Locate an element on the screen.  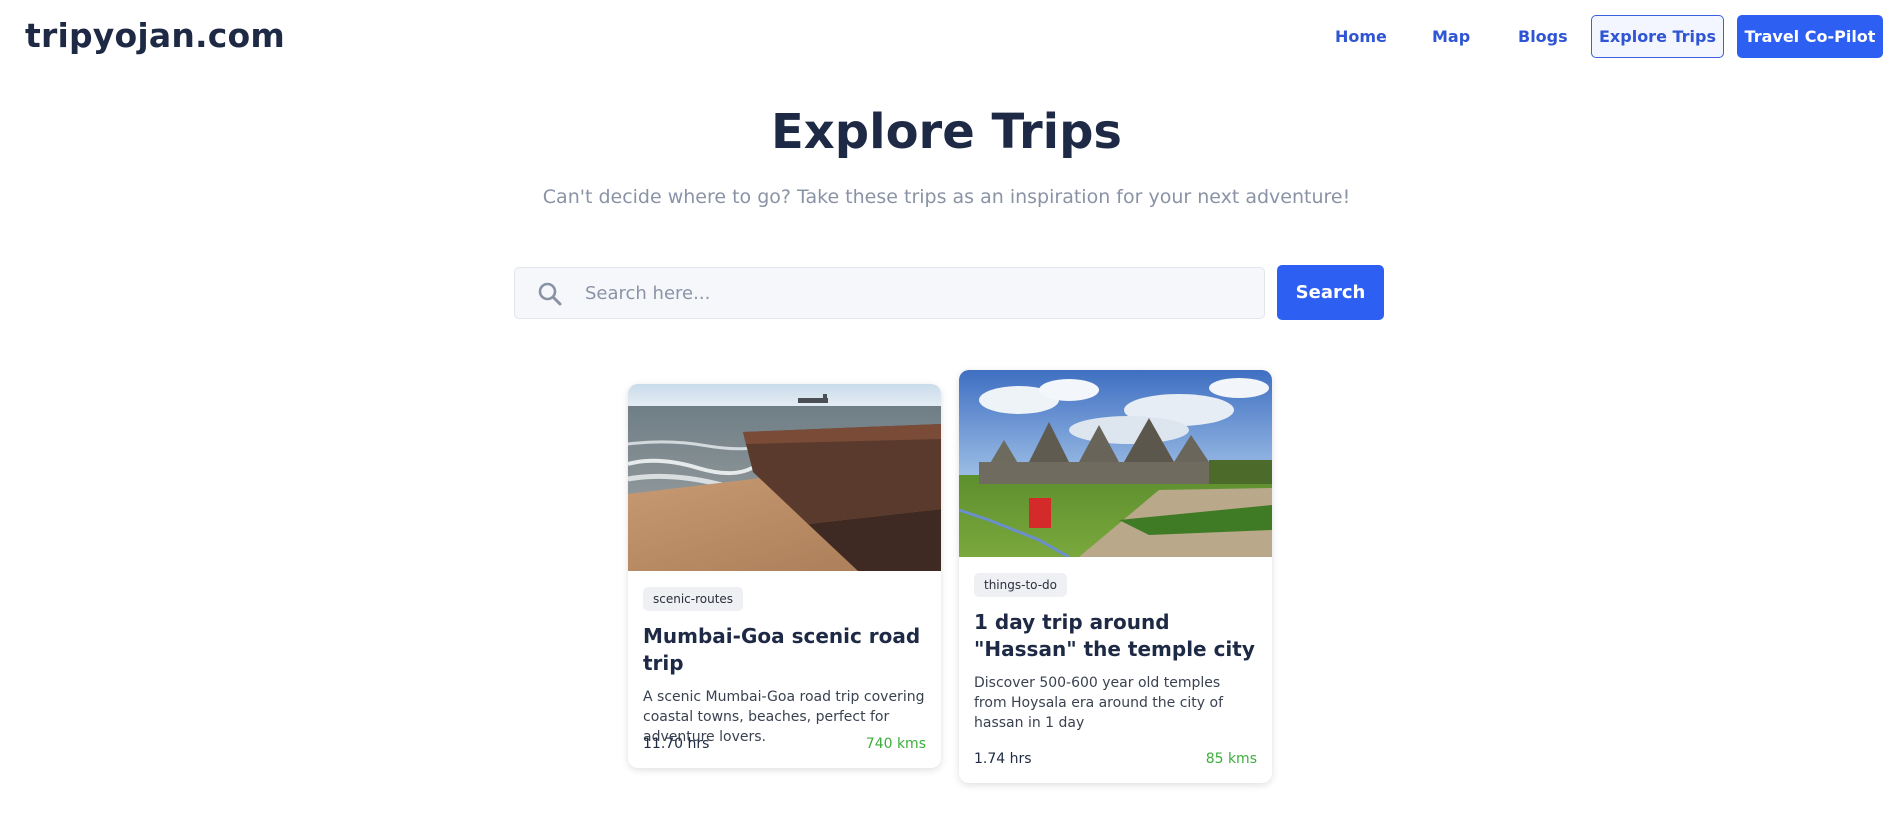
trip-duration: 1.74 hrs is located at coordinates (1003, 759).